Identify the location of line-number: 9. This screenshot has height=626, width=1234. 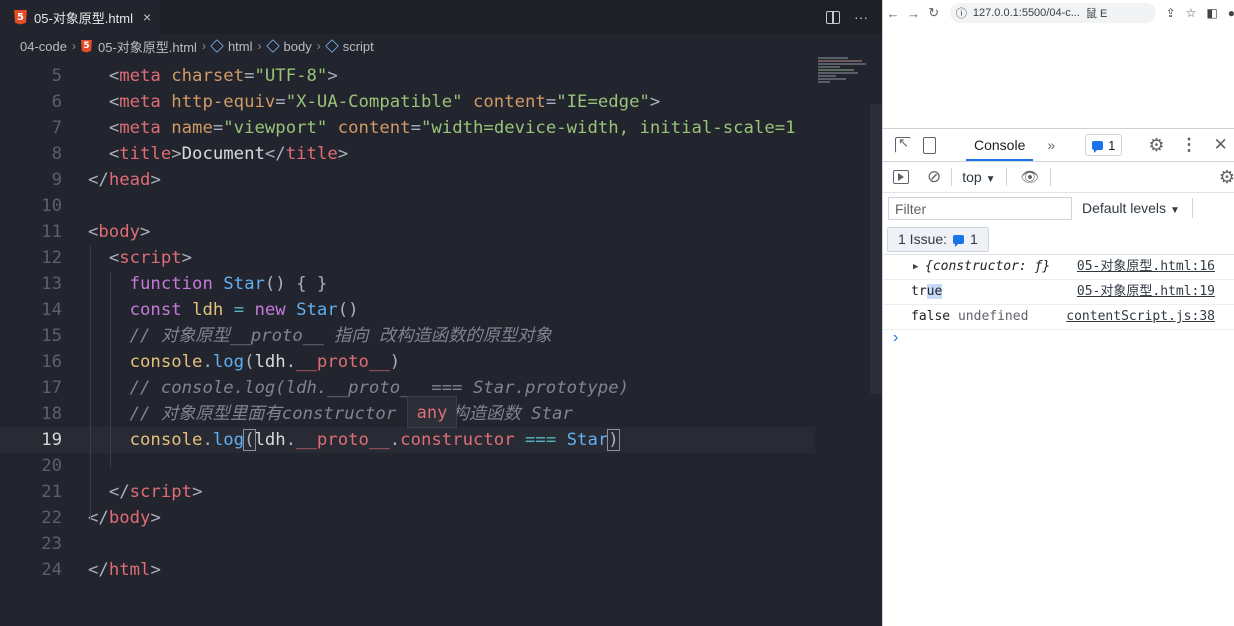
(56, 180).